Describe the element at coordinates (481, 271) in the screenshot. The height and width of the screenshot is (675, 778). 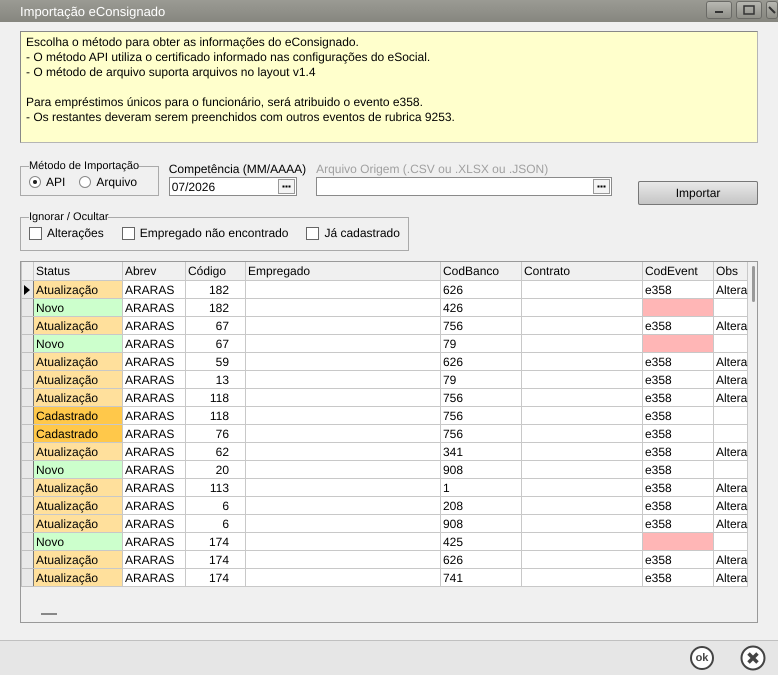
I see `column-header: CodBanco` at that location.